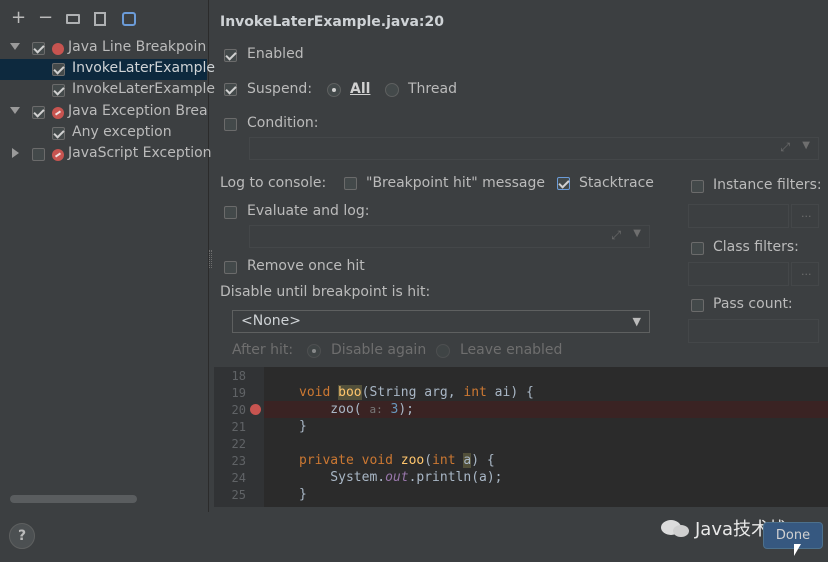 This screenshot has width=828, height=562. I want to click on tree-item-java-exception-breakpoints: Java Exception Brea, so click(104, 112).